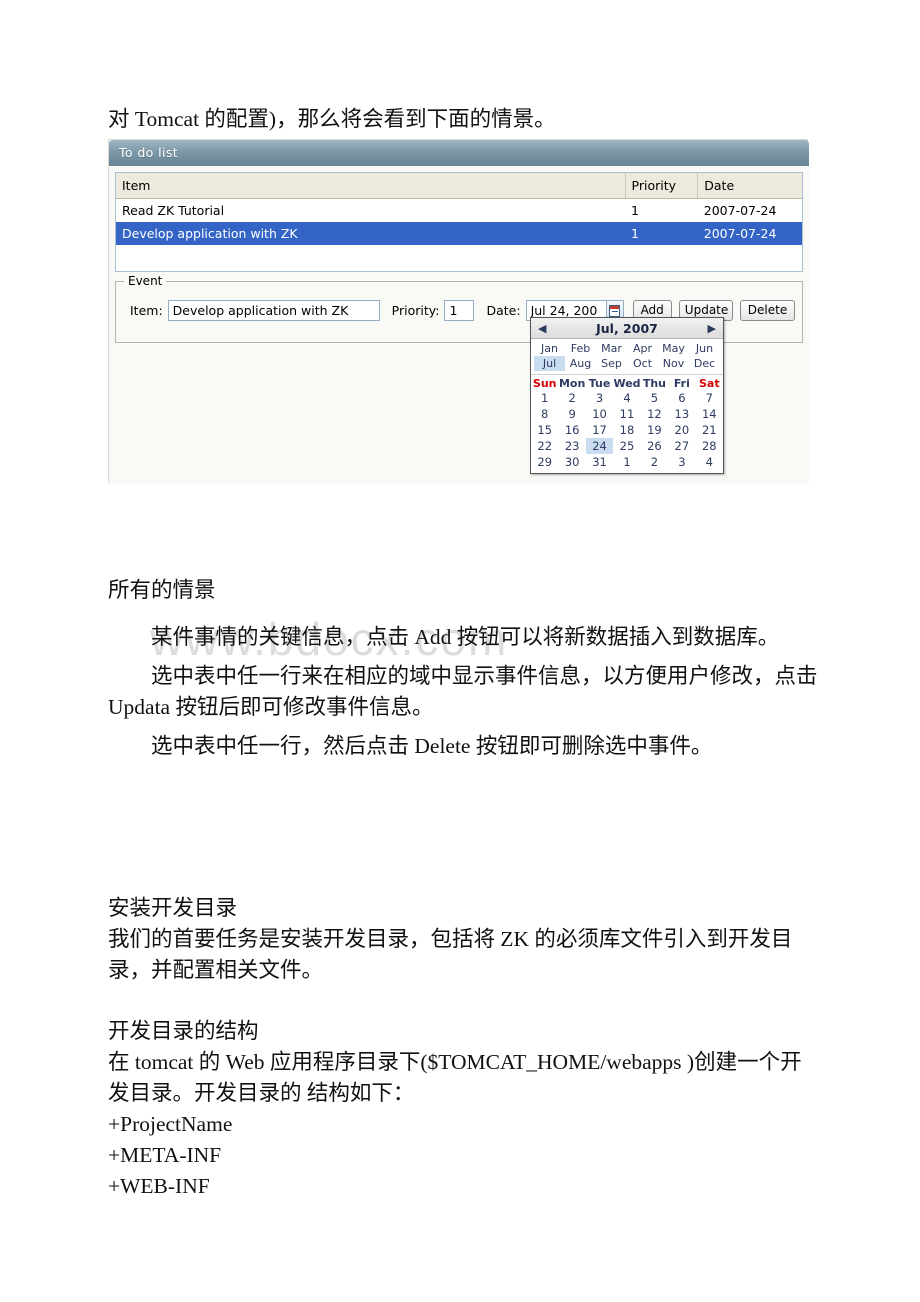 The height and width of the screenshot is (1302, 920). What do you see at coordinates (654, 383) in the screenshot?
I see `calendar-dow-thu: Thu` at bounding box center [654, 383].